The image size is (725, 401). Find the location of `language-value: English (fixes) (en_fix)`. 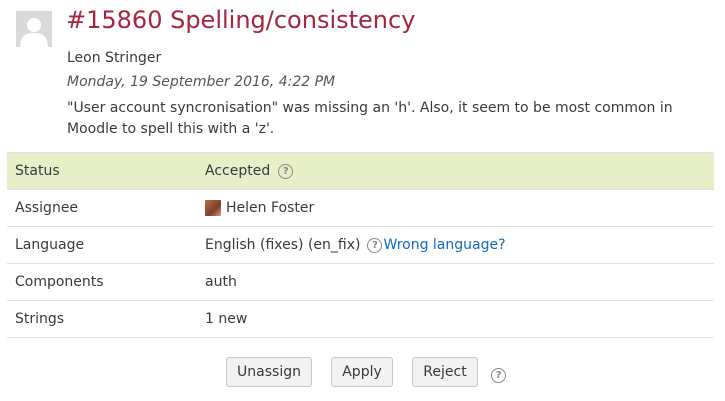

language-value: English (fixes) (en_fix) is located at coordinates (283, 245).